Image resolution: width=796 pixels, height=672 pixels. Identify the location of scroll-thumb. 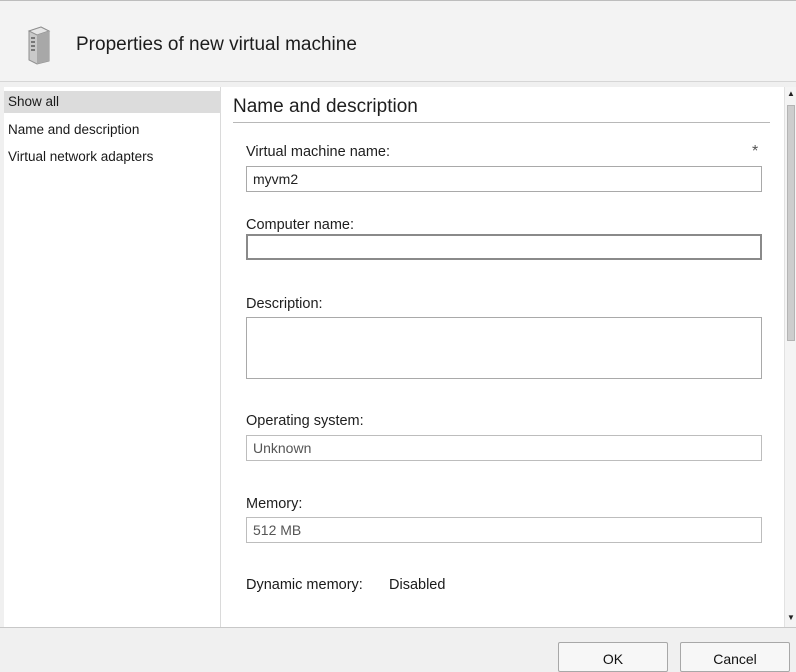
(791, 223).